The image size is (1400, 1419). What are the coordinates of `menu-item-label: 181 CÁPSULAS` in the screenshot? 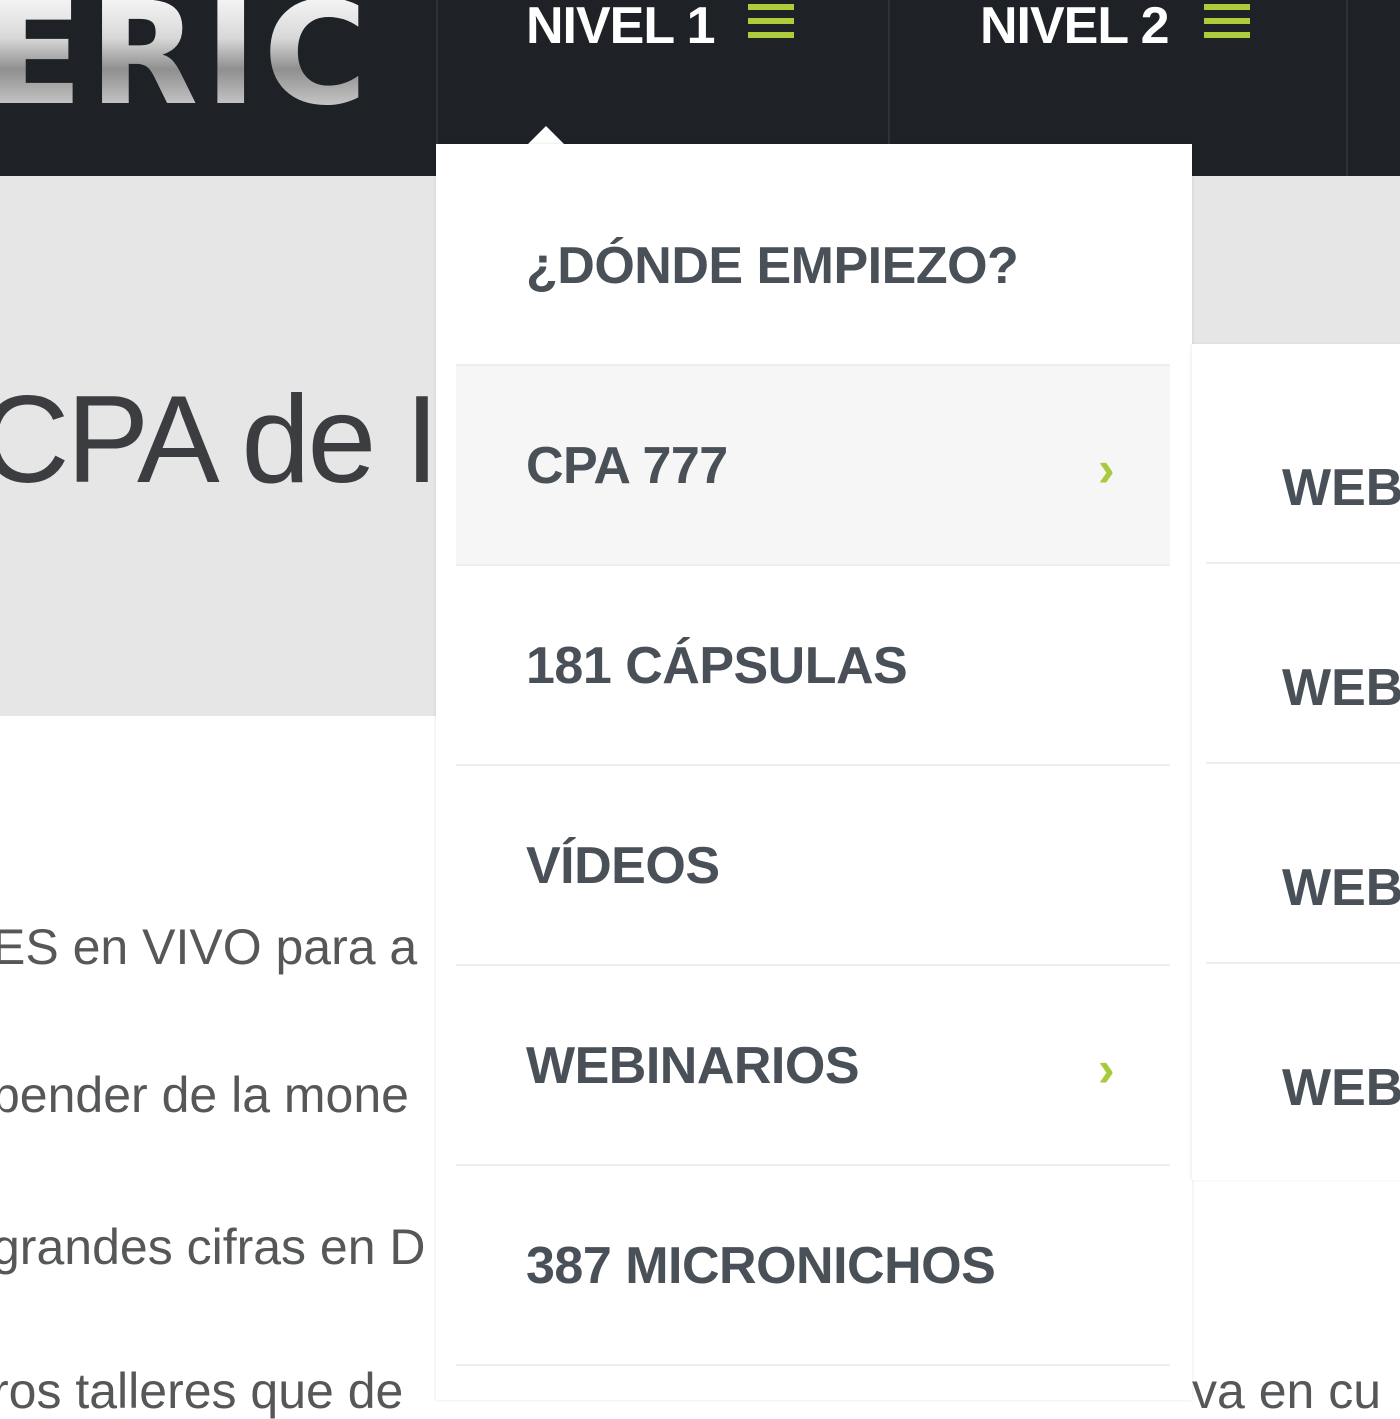 It's located at (717, 666).